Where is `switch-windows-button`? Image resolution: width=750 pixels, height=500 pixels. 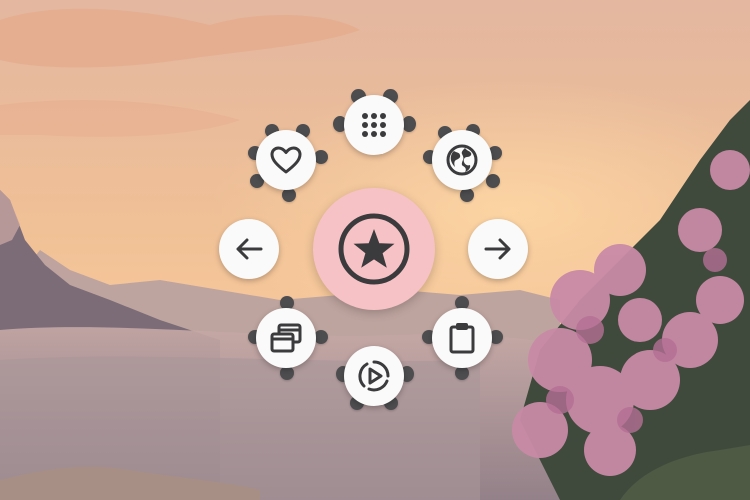 switch-windows-button is located at coordinates (286, 338).